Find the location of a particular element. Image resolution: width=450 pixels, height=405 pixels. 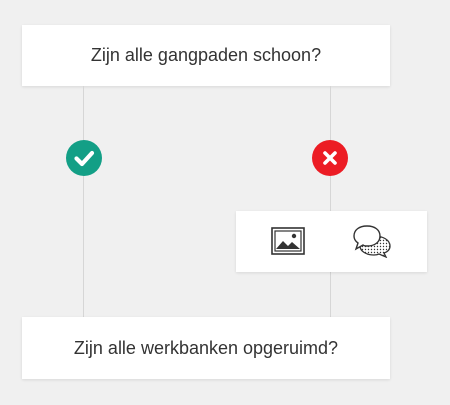

question-card-2: Zijn alle werkbanken opgeruimd? is located at coordinates (206, 348).